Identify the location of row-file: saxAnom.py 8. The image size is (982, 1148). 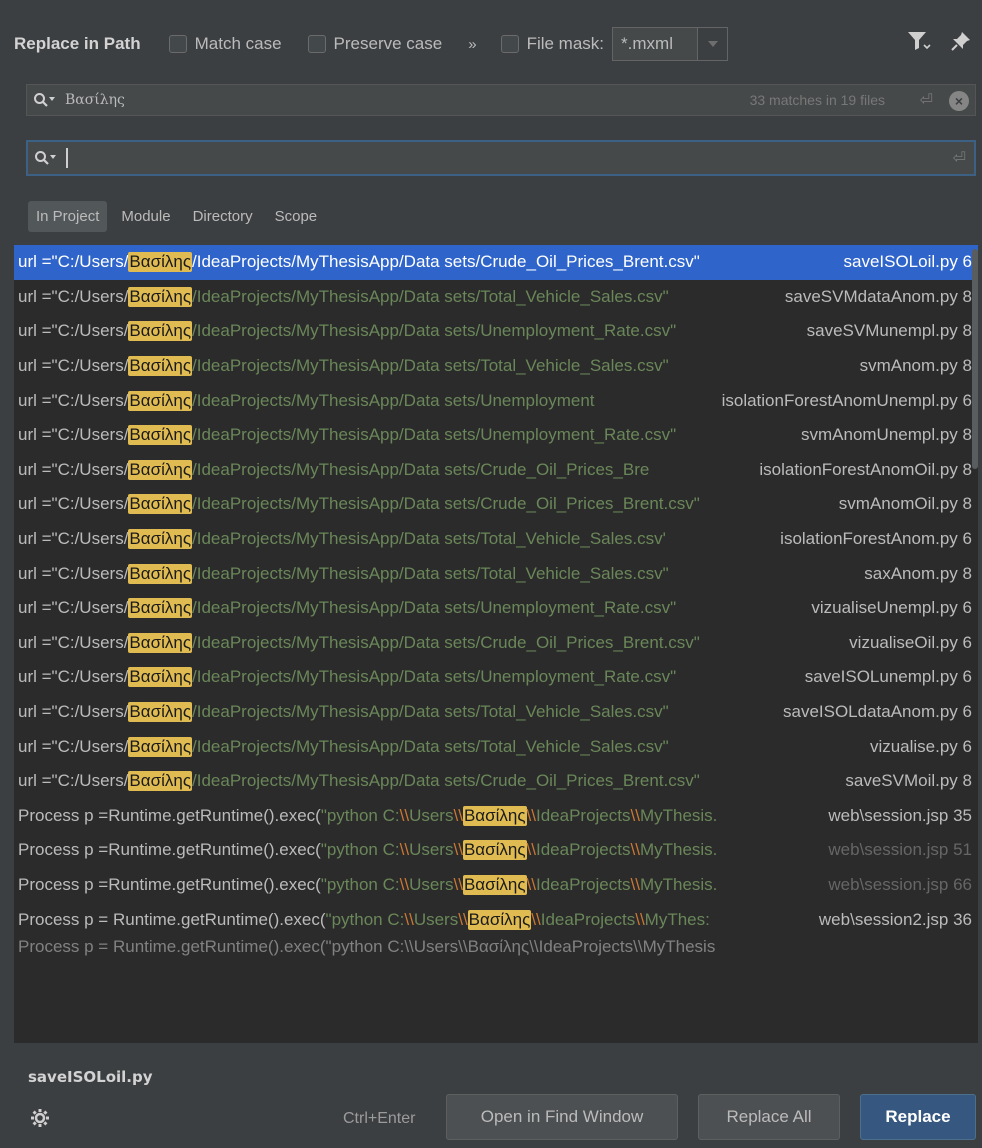
(915, 573).